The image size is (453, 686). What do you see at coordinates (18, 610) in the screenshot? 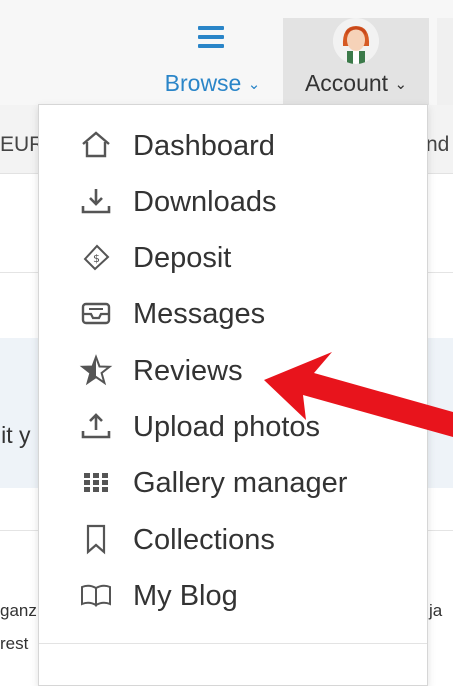
I see `bottom-left-text-1: ganz` at bounding box center [18, 610].